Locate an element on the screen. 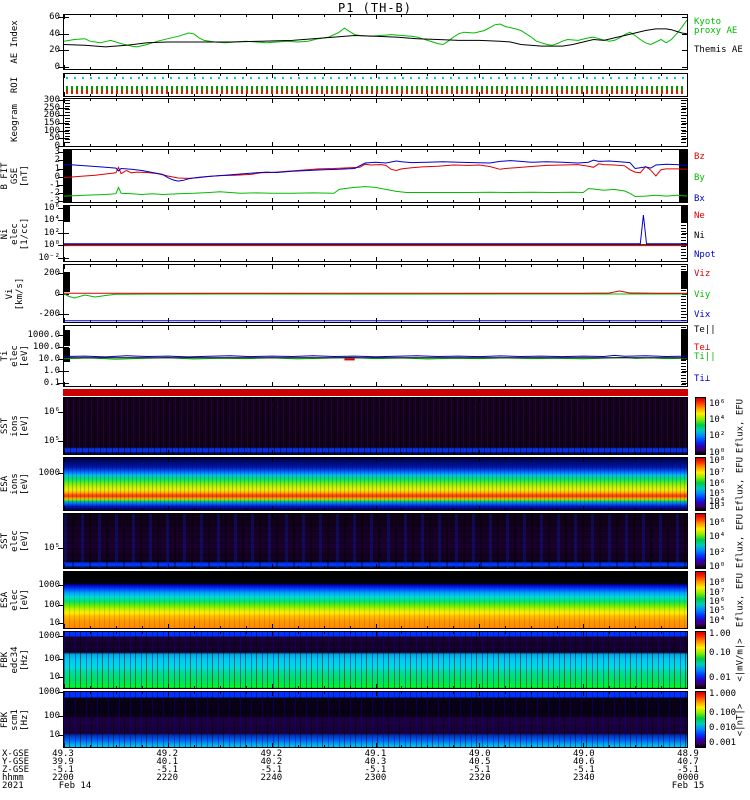  ytick-label: 40 is located at coordinates (54, 33).